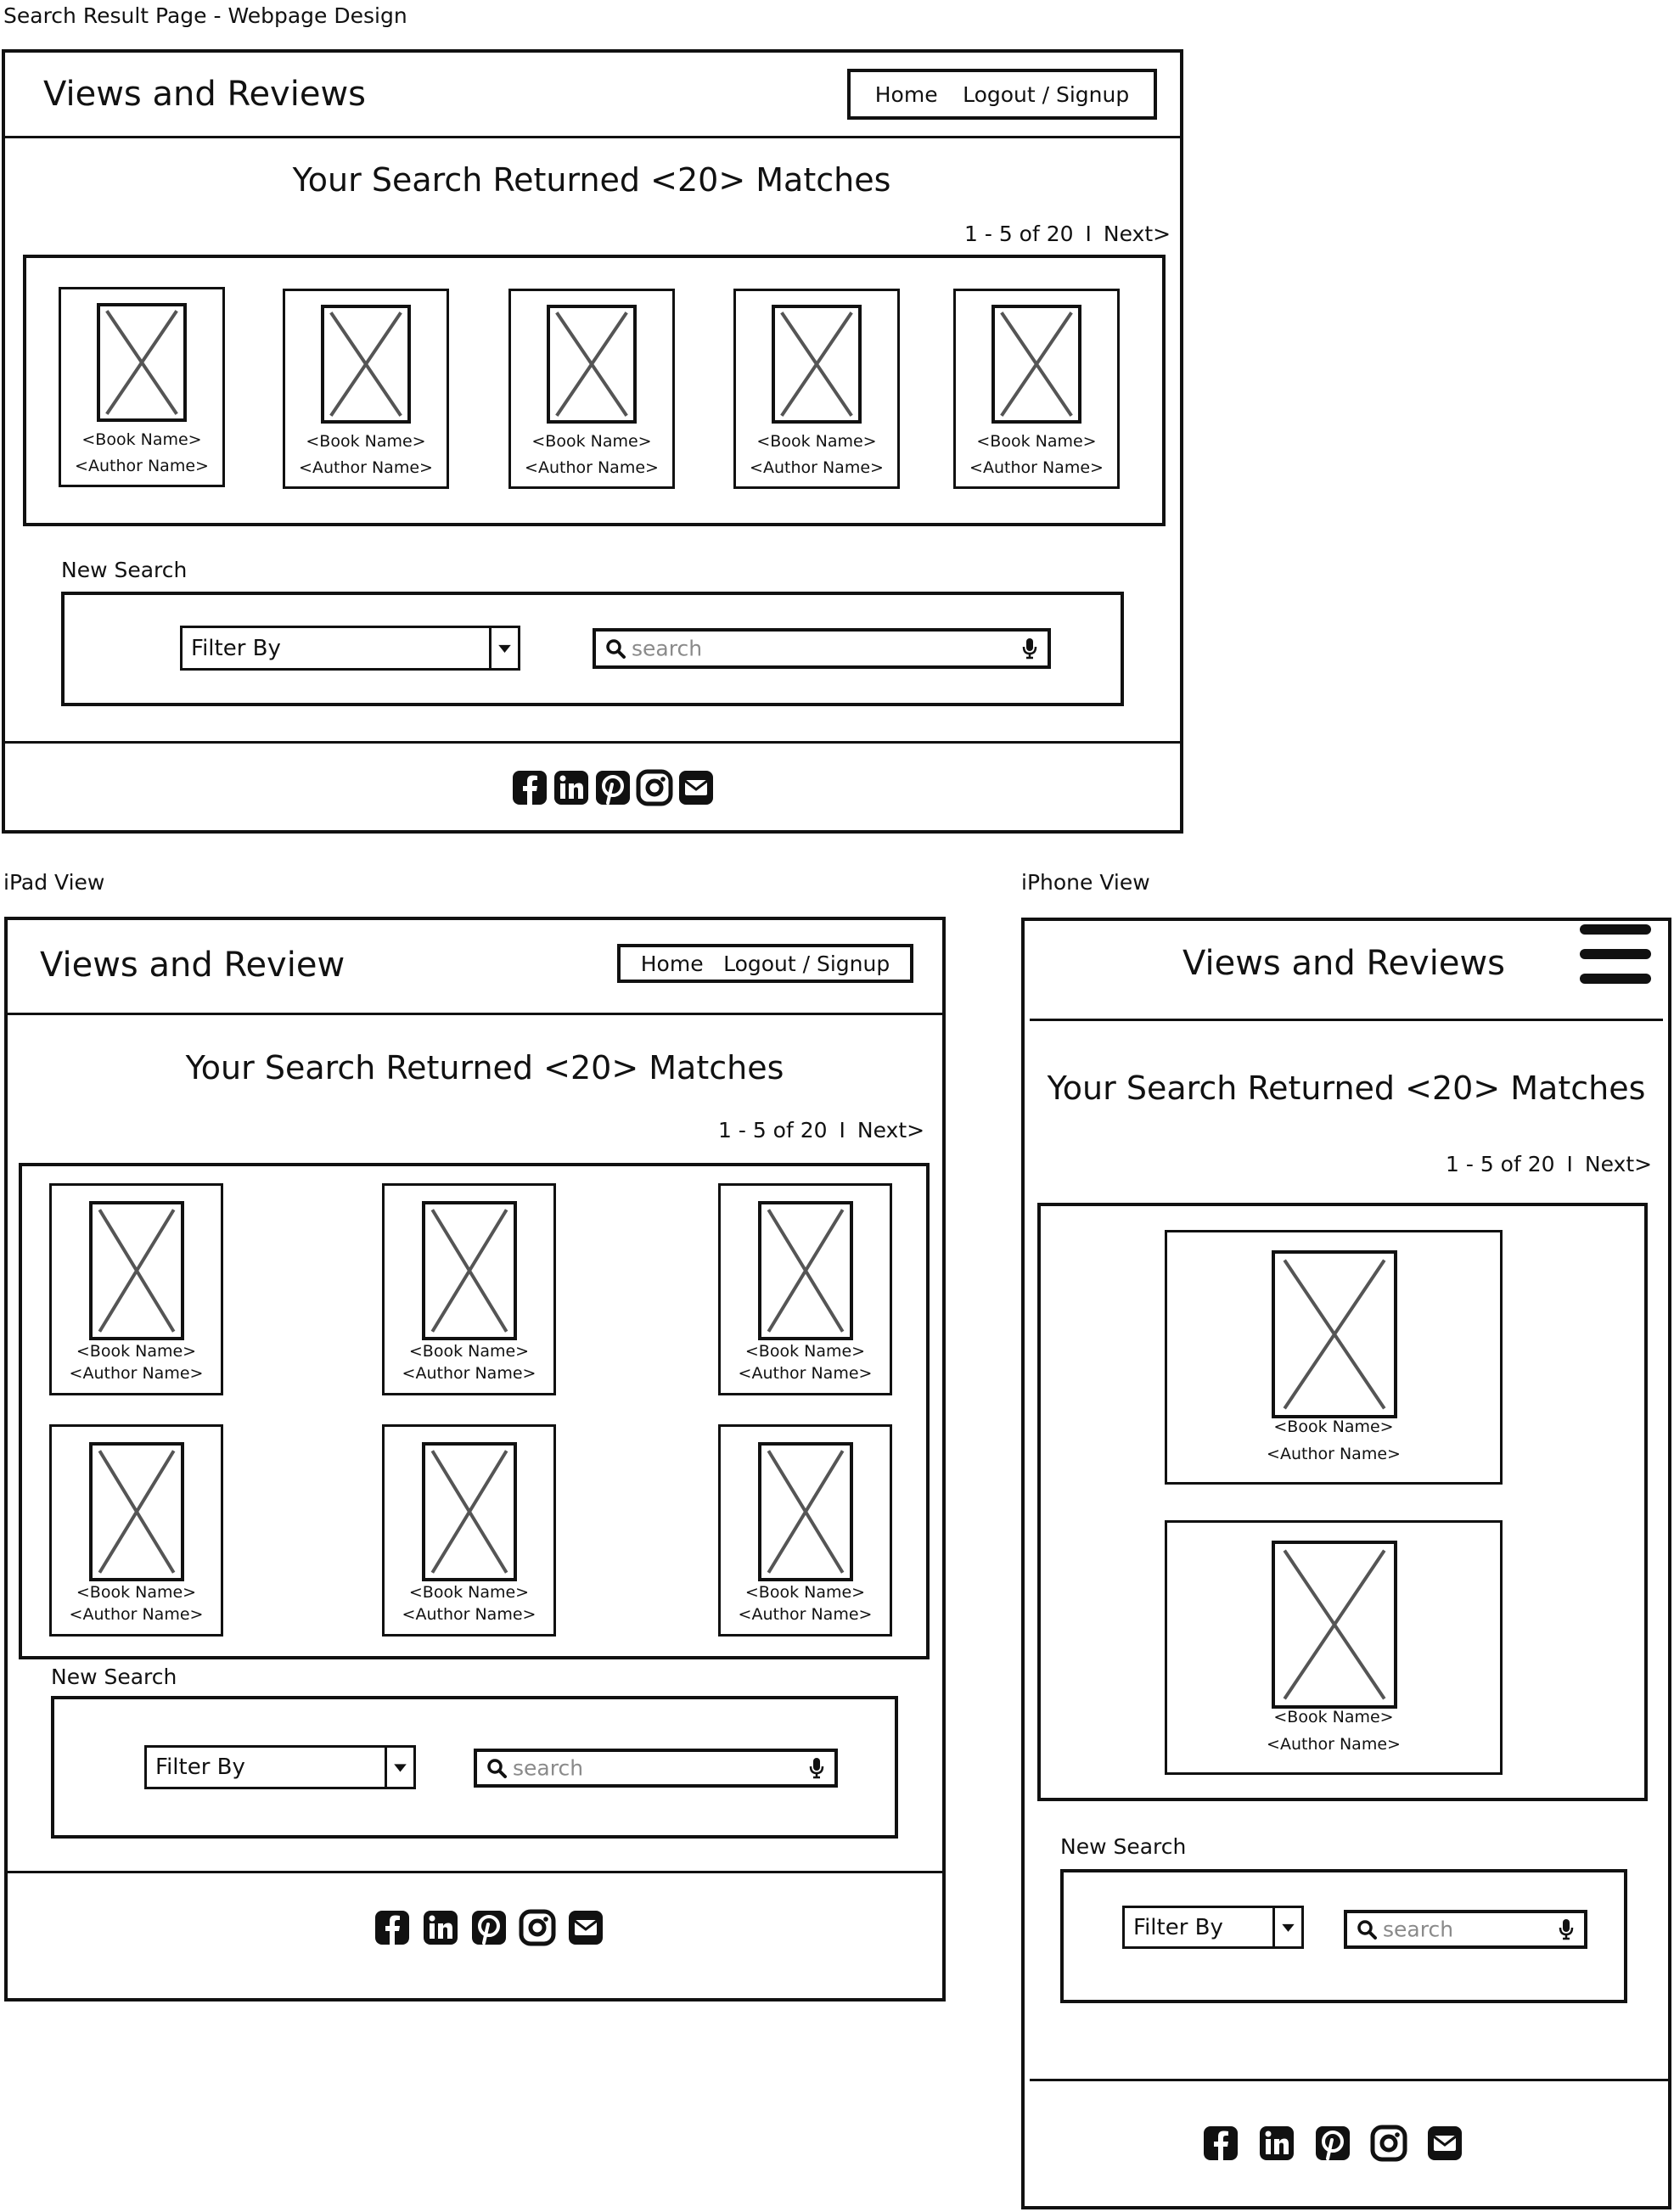 The width and height of the screenshot is (1674, 2212). Describe the element at coordinates (205, 15) in the screenshot. I see `desktop-caption: Search Result Page - Webpage Design` at that location.